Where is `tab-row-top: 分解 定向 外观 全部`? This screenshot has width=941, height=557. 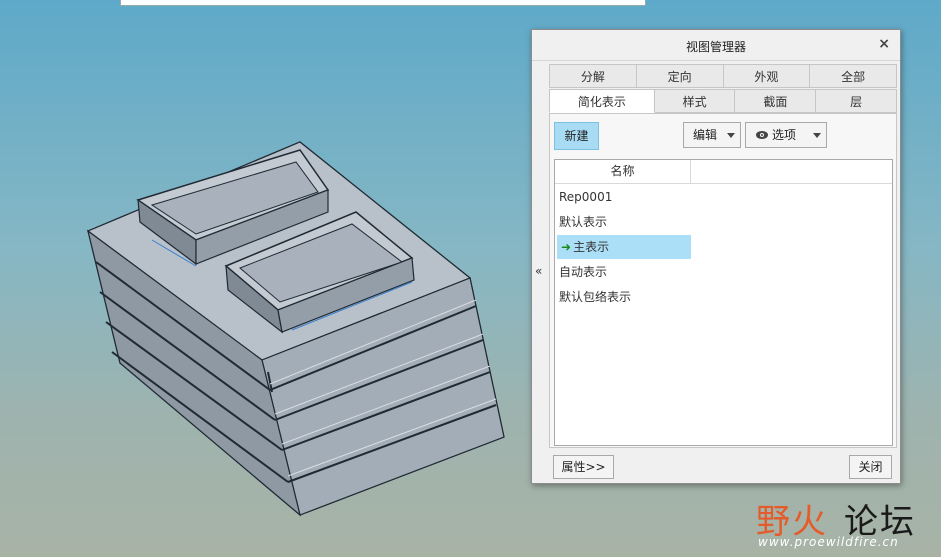
tab-row-top: 分解 定向 外观 全部 is located at coordinates (723, 76).